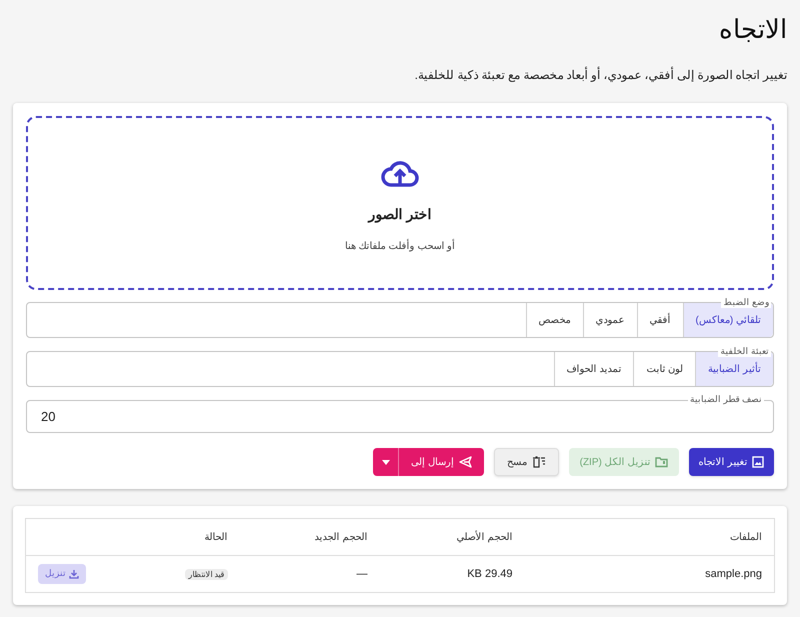 The height and width of the screenshot is (617, 800). What do you see at coordinates (661, 462) in the screenshot?
I see `folder-icon` at bounding box center [661, 462].